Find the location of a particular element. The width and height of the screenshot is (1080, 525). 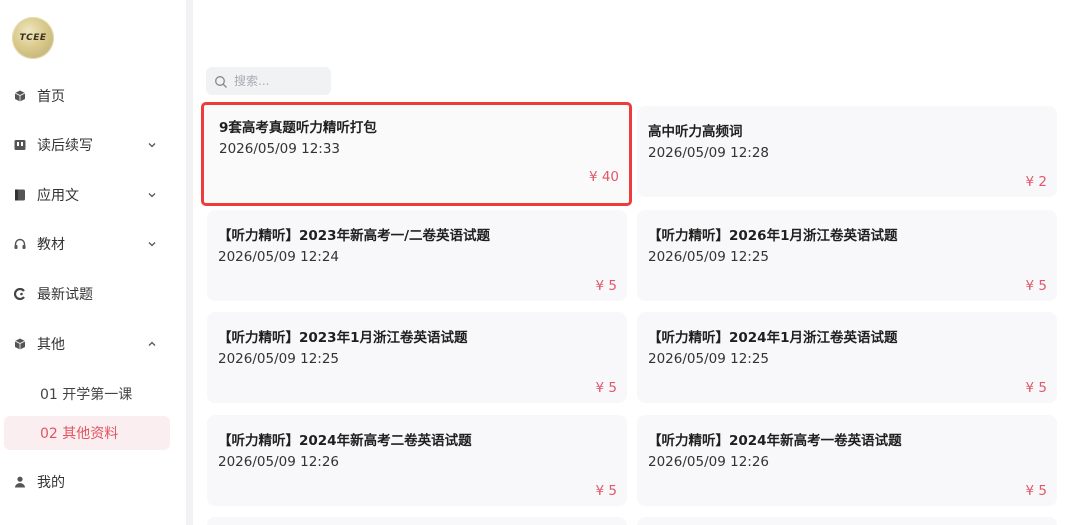

card-title: 【听力精听】2024年新高考一卷英语试题 is located at coordinates (775, 441).